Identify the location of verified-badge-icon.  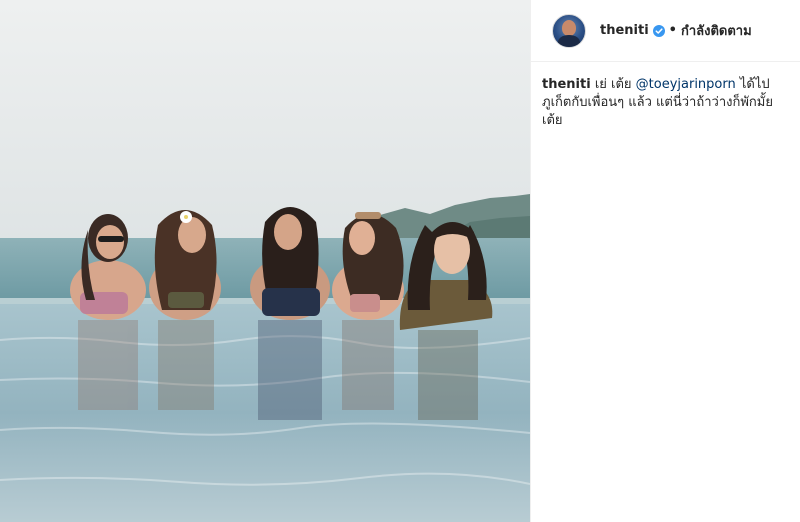
(658, 30).